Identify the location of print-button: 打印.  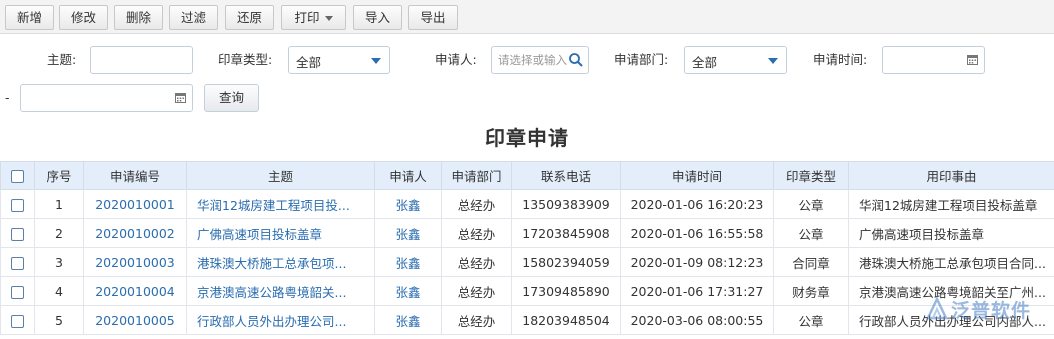
(313, 17).